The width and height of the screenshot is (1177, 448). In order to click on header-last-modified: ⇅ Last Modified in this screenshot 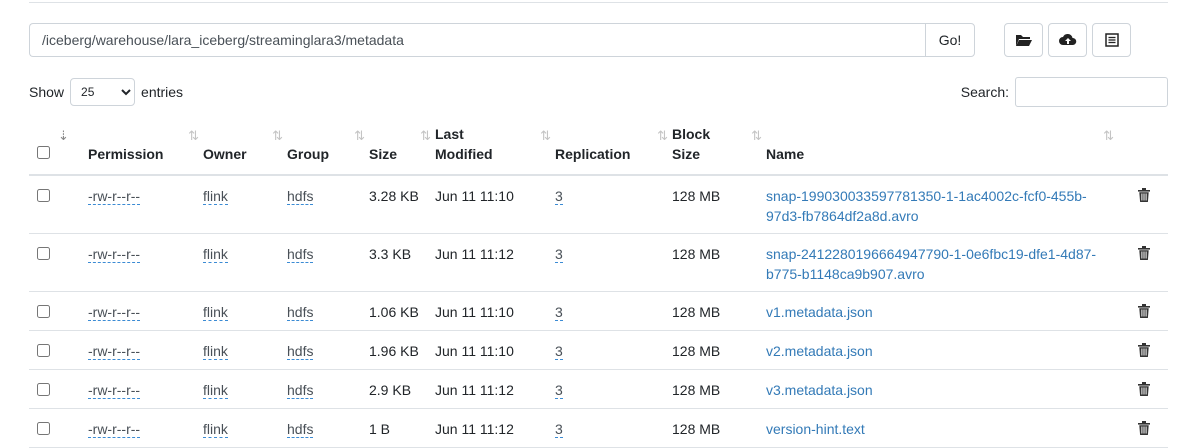, I will do `click(495, 148)`.